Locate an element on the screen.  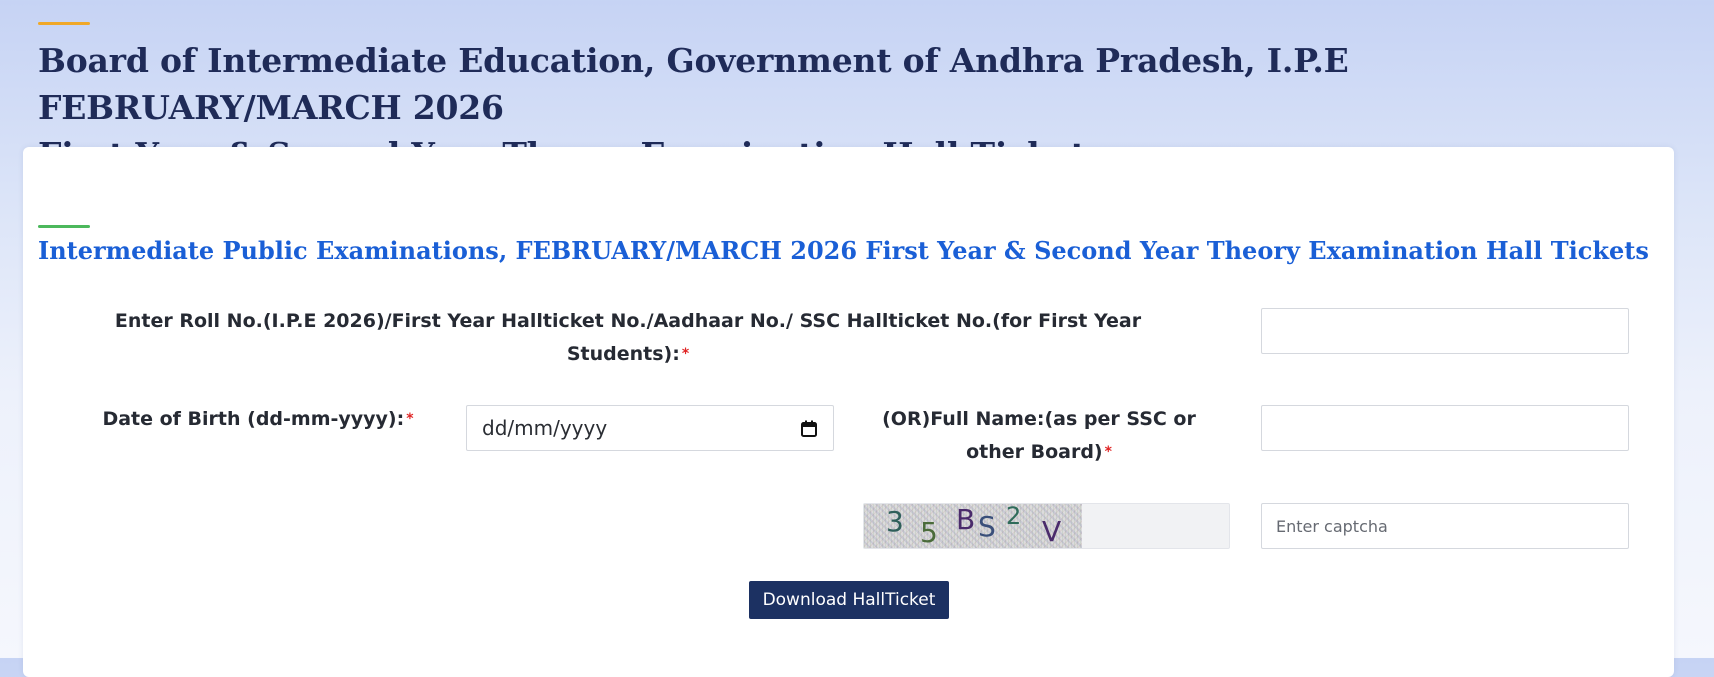
full-name-required-mark: * is located at coordinates (1108, 452).